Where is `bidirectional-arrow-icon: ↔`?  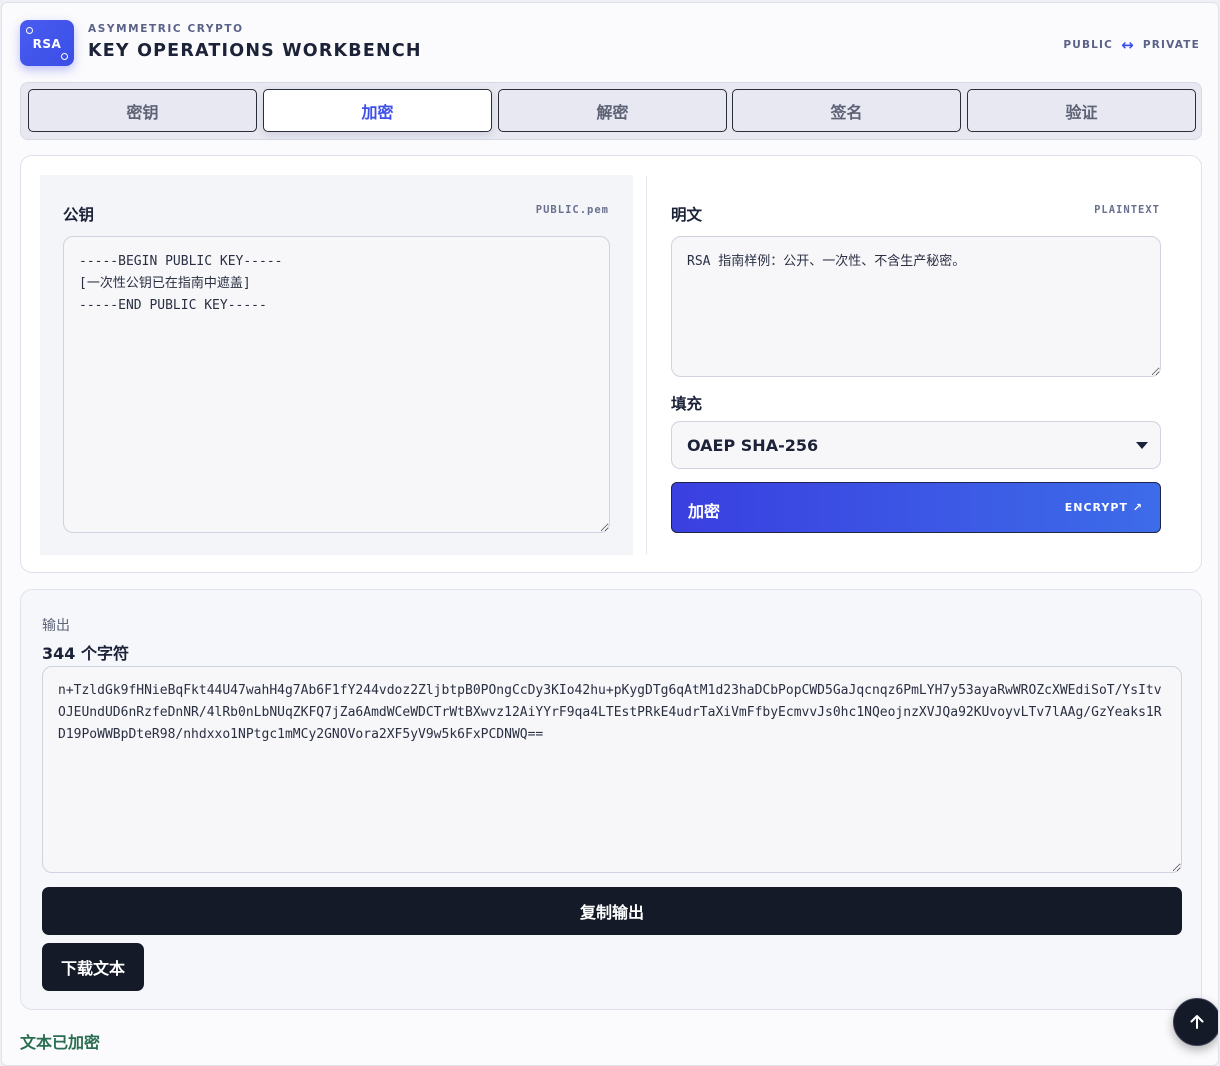
bidirectional-arrow-icon: ↔ is located at coordinates (1128, 45).